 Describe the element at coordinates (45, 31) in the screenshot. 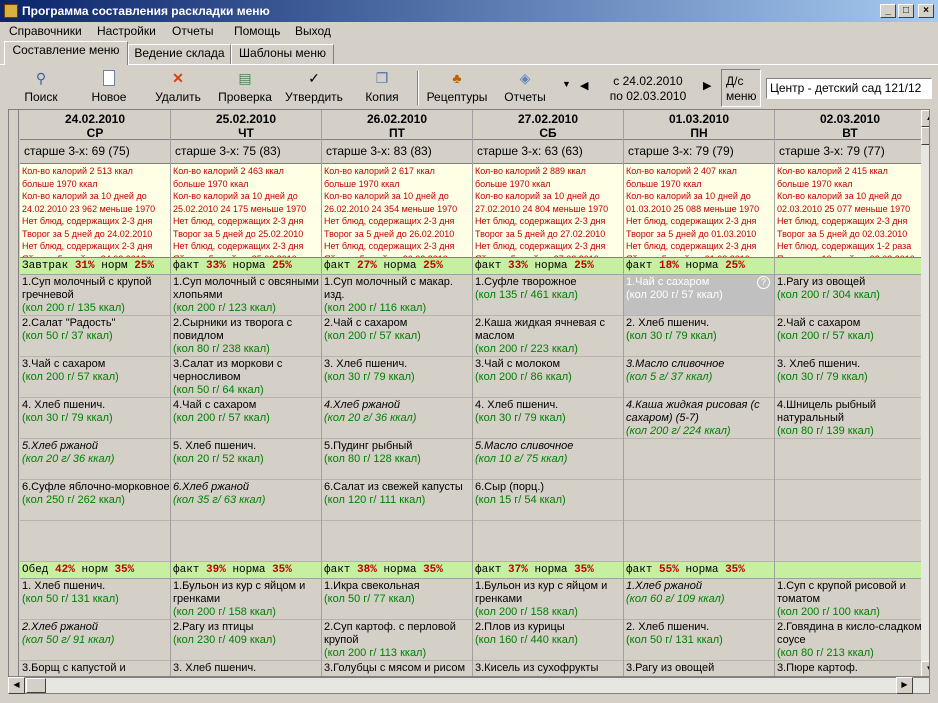

I see `menu-item-references: Справочники` at that location.